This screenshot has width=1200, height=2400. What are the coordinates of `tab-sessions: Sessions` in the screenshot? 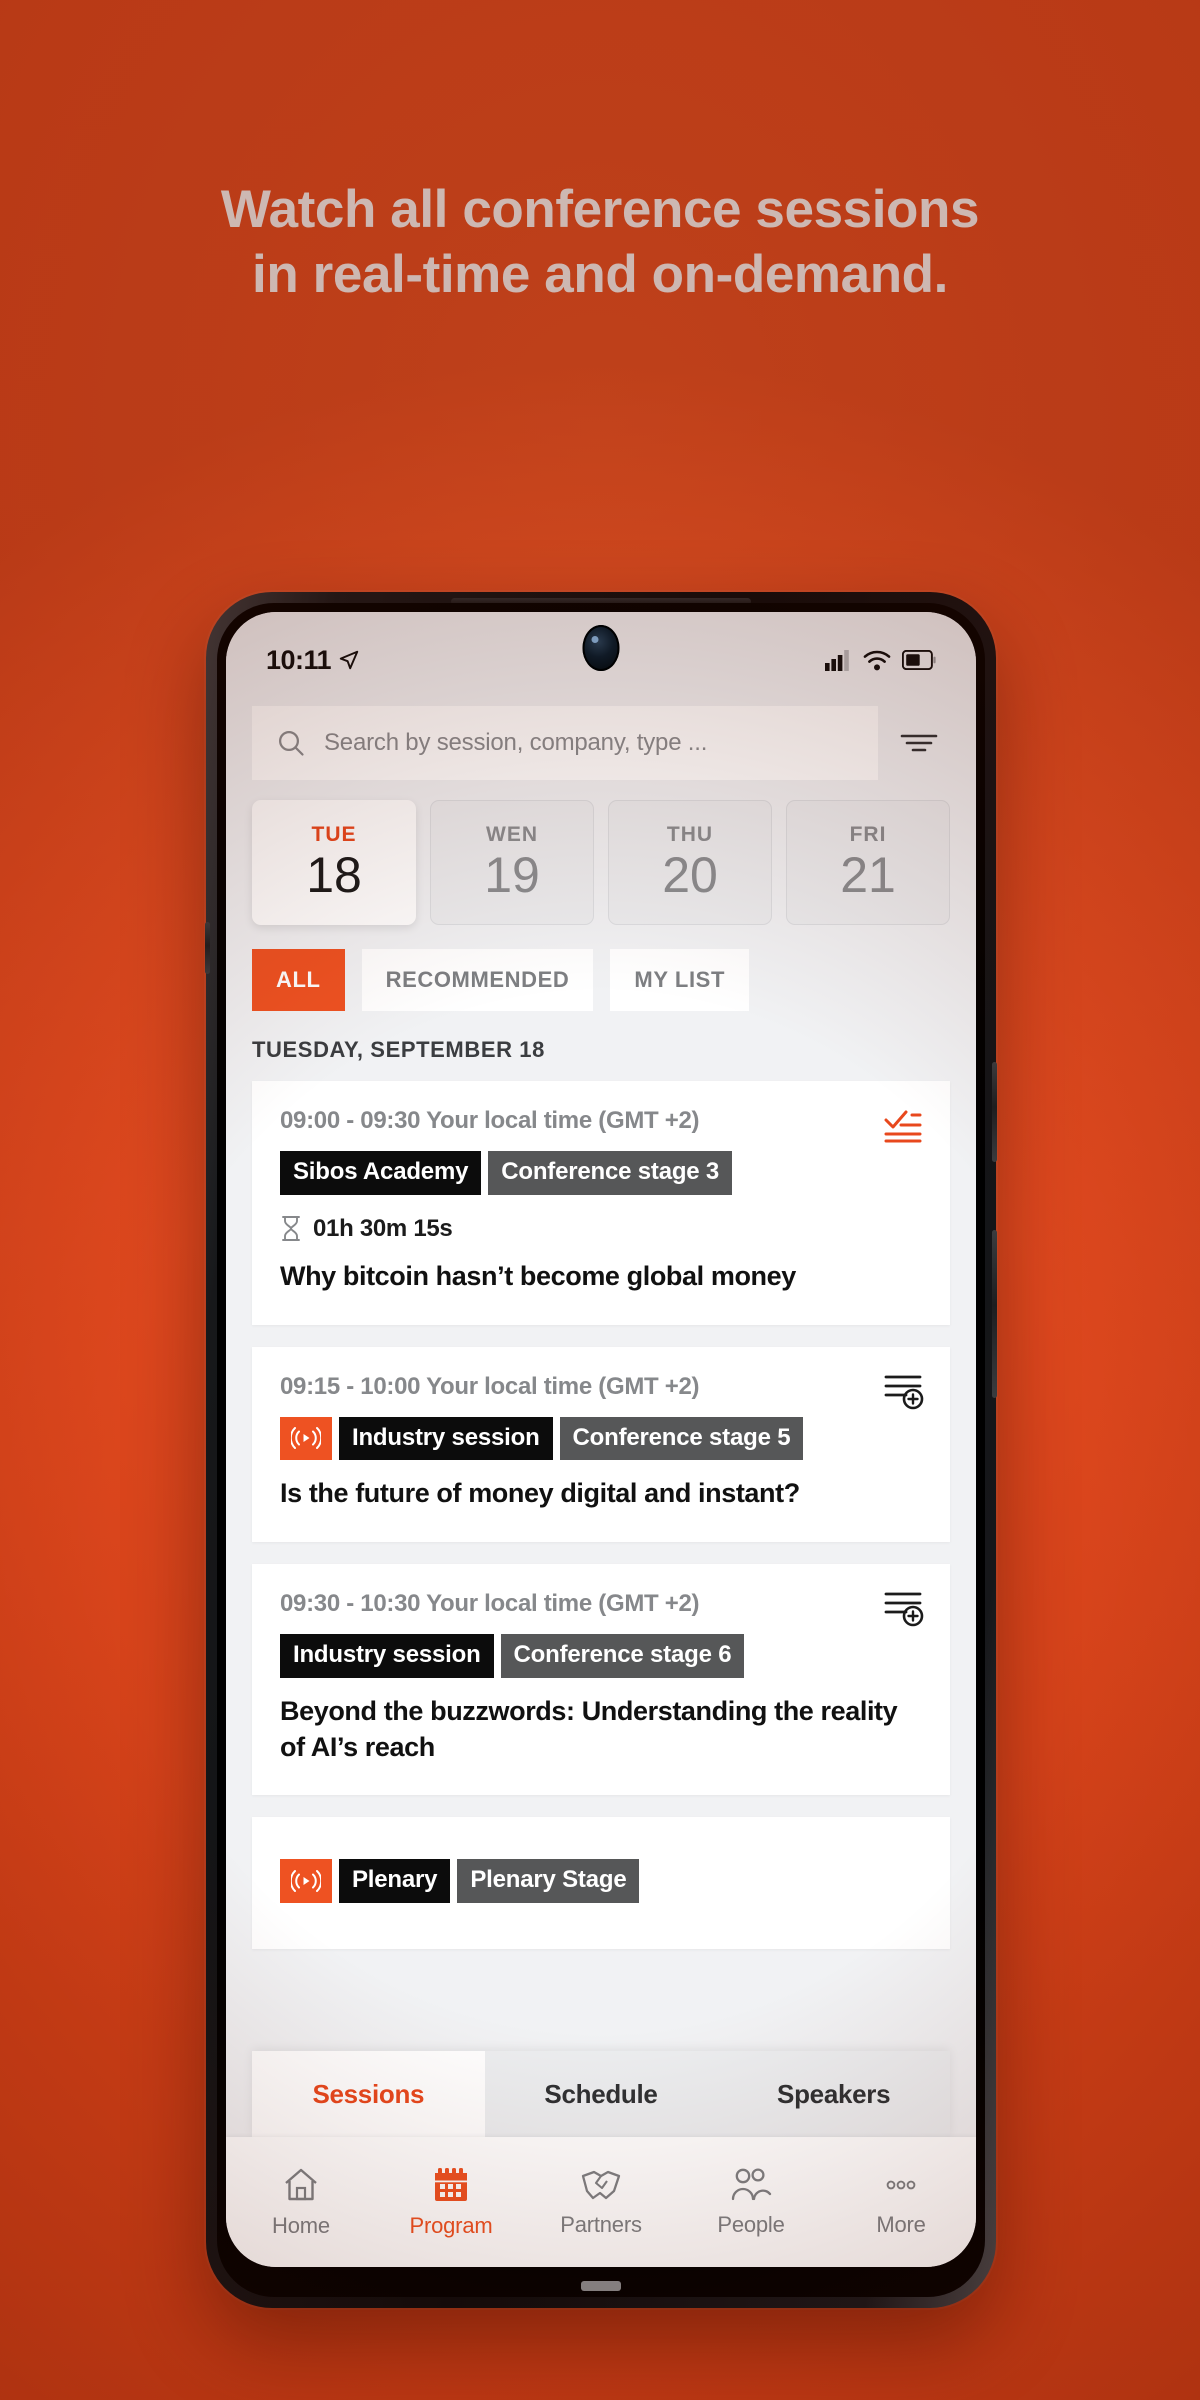 It's located at (368, 2094).